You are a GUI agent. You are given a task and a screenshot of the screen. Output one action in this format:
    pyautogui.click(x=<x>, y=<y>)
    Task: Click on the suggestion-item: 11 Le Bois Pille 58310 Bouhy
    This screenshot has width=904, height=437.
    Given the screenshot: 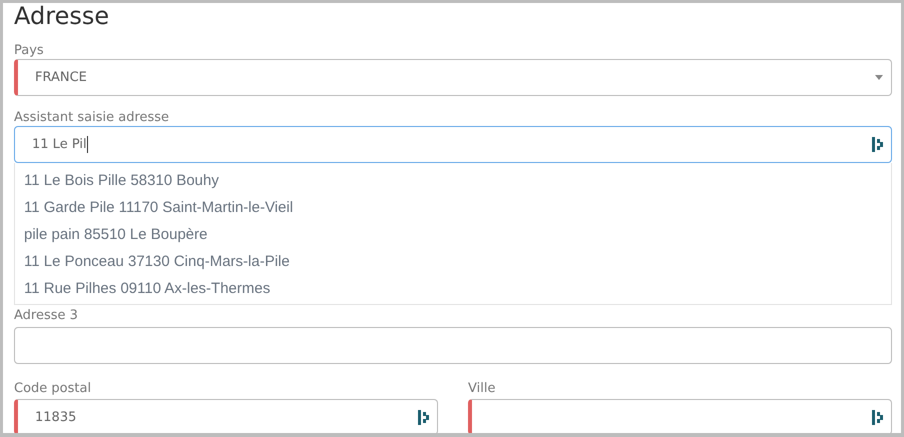 What is the action you would take?
    pyautogui.click(x=121, y=180)
    